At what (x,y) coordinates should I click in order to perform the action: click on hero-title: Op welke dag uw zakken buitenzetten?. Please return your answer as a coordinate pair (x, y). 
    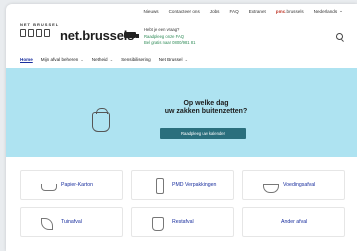
    Looking at the image, I should click on (206, 108).